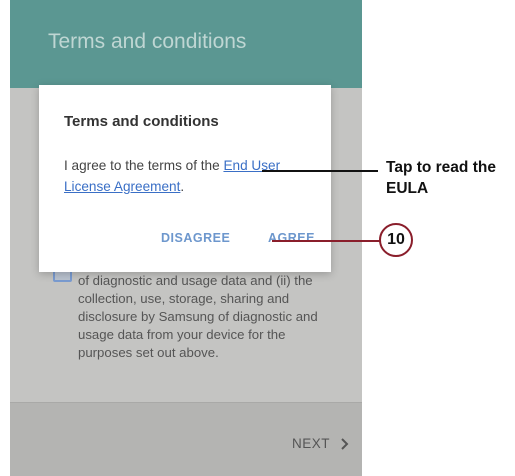 The image size is (515, 476). What do you see at coordinates (345, 443) in the screenshot?
I see `chevron-right-icon` at bounding box center [345, 443].